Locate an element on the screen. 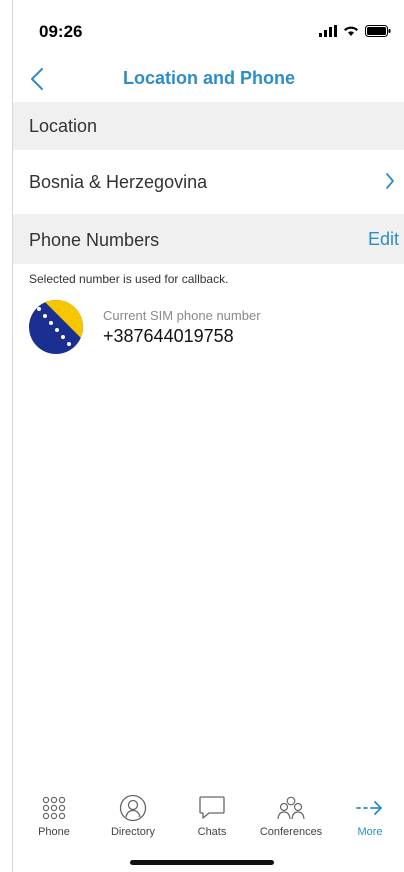 The width and height of the screenshot is (404, 872). signal-icon is located at coordinates (328, 33).